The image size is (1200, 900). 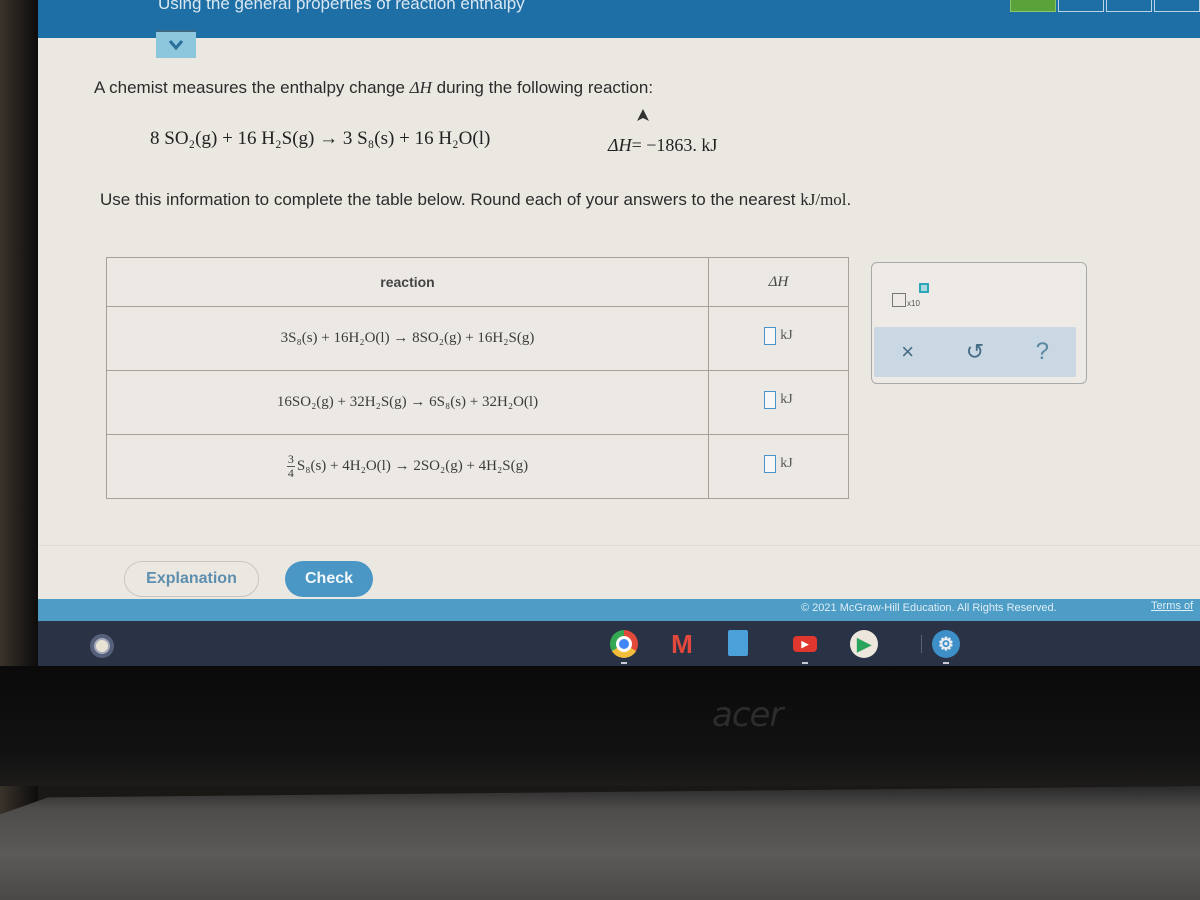 I want to click on os-shelf: M ▶ ▶ ⚙, so click(x=619, y=643).